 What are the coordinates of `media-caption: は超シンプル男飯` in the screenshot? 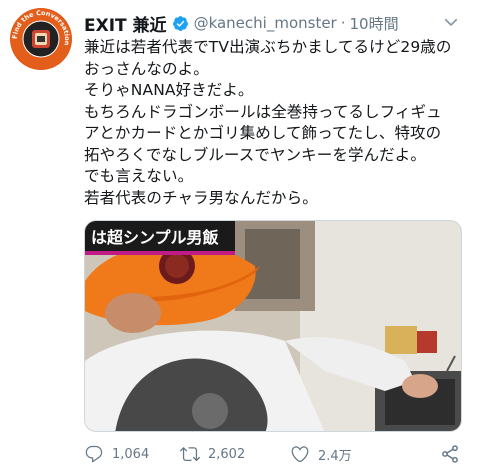 It's located at (155, 237).